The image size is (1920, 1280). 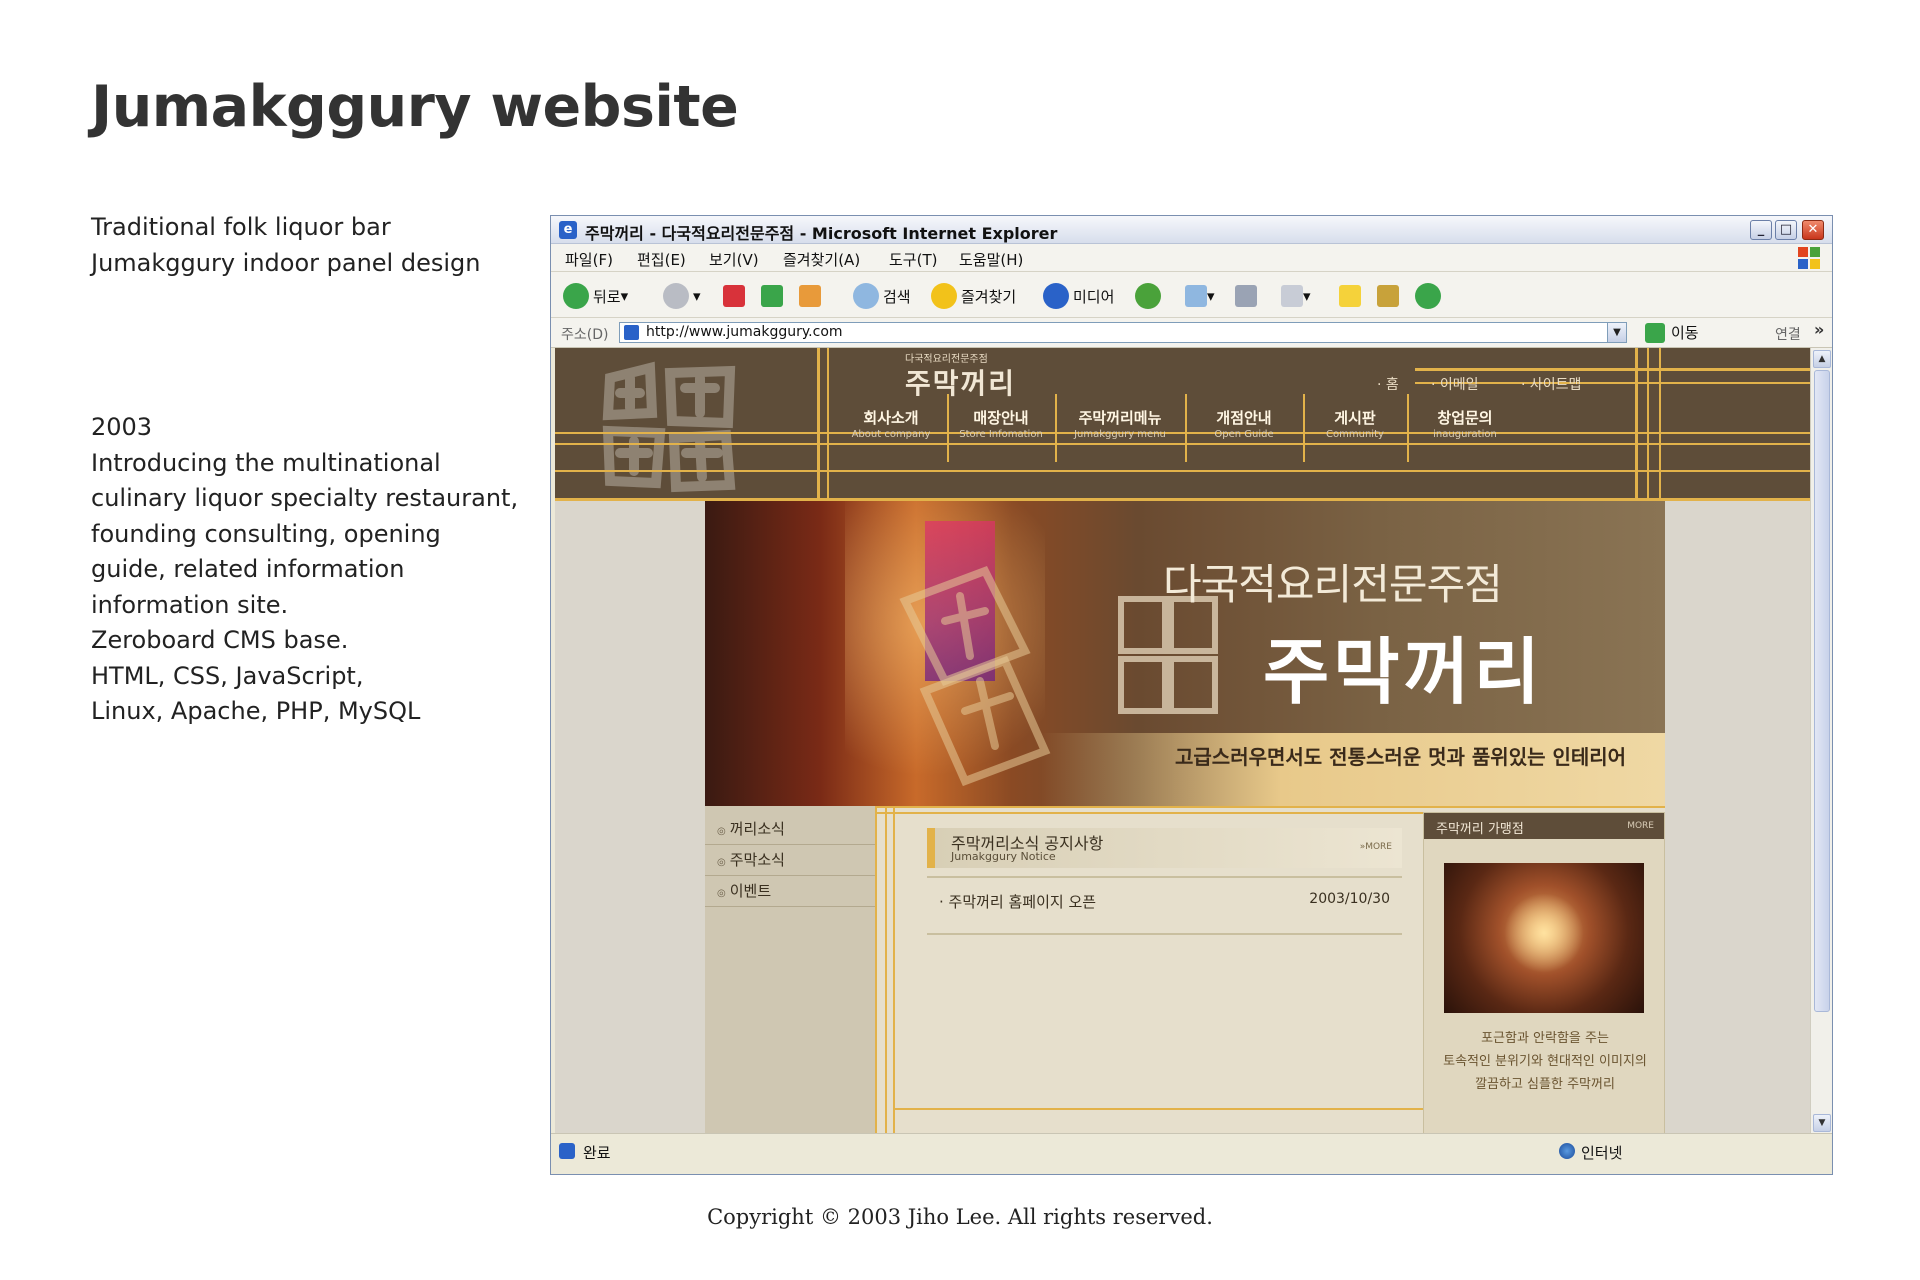 What do you see at coordinates (1655, 332) in the screenshot?
I see `go-arrow-icon` at bounding box center [1655, 332].